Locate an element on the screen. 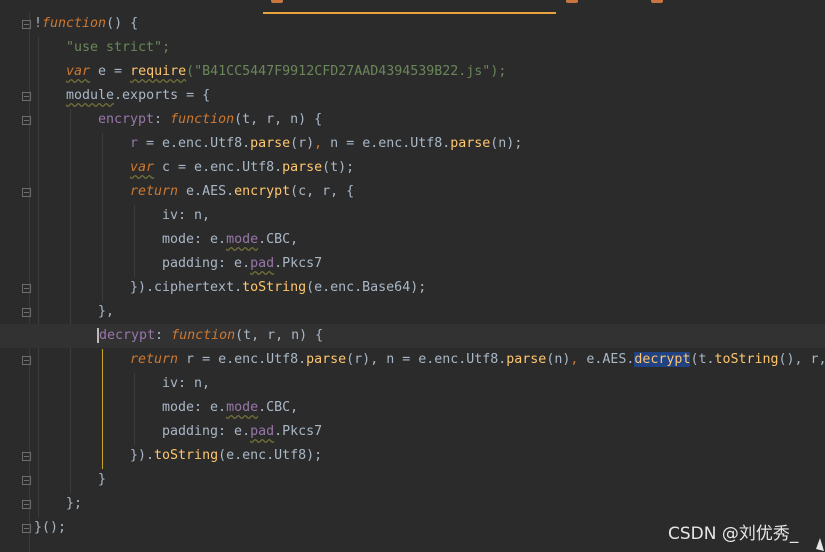 The image size is (825, 552). code-token: }; is located at coordinates (74, 503).